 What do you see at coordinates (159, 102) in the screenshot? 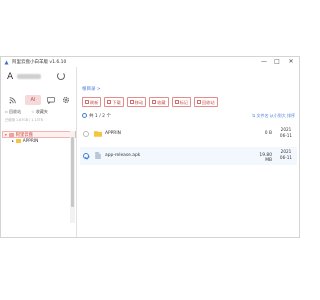
I see `favorite-button: 收藏` at bounding box center [159, 102].